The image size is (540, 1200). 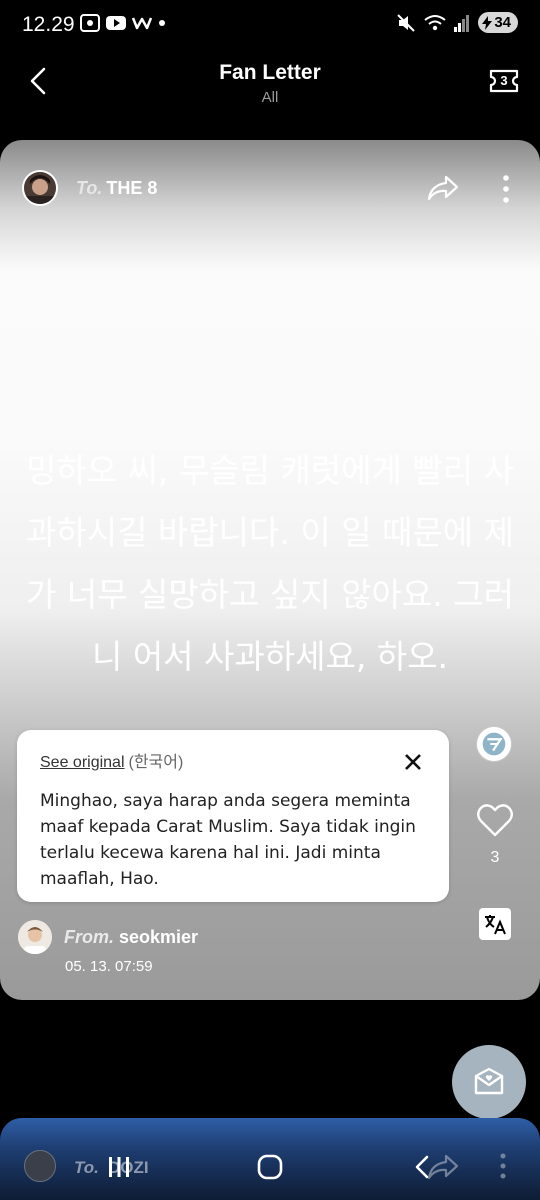 I want to click on sender-avatar-image, so click(x=35, y=937).